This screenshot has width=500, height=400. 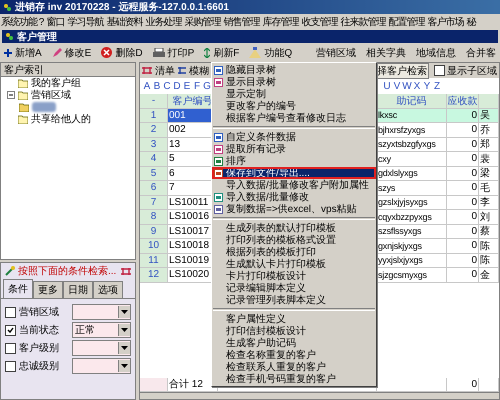 What do you see at coordinates (55, 21) in the screenshot?
I see `menu-item: 窗口` at bounding box center [55, 21].